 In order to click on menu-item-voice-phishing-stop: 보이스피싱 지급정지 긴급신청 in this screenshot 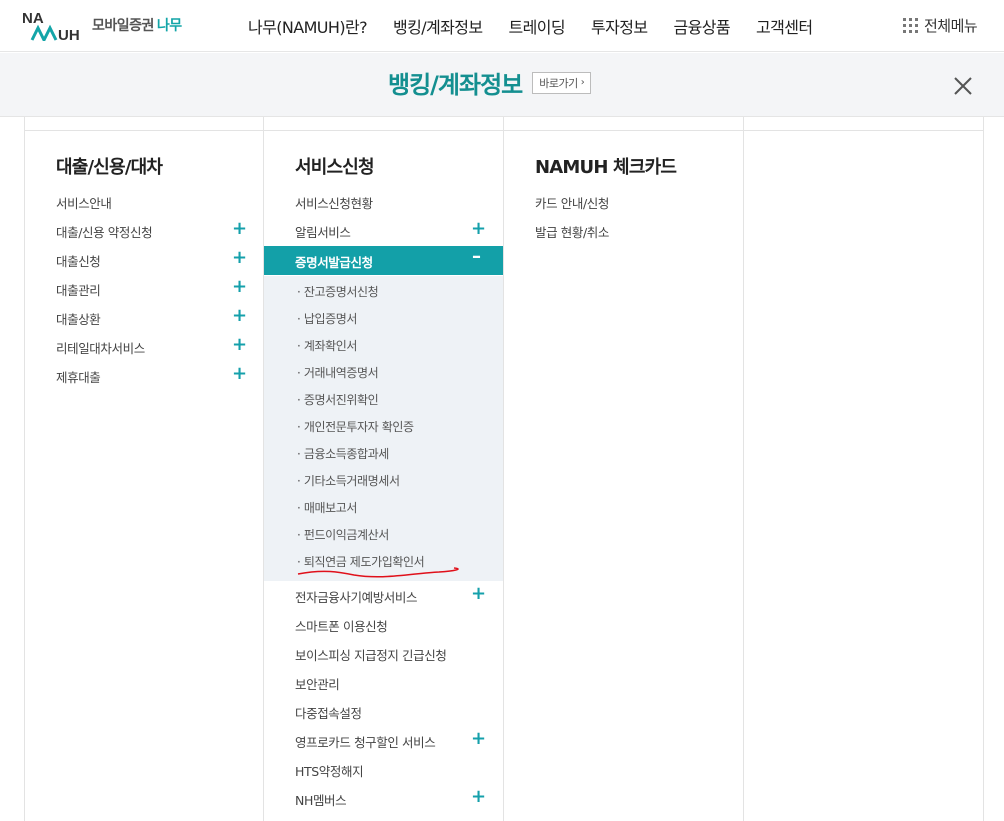, I will do `click(383, 653)`.